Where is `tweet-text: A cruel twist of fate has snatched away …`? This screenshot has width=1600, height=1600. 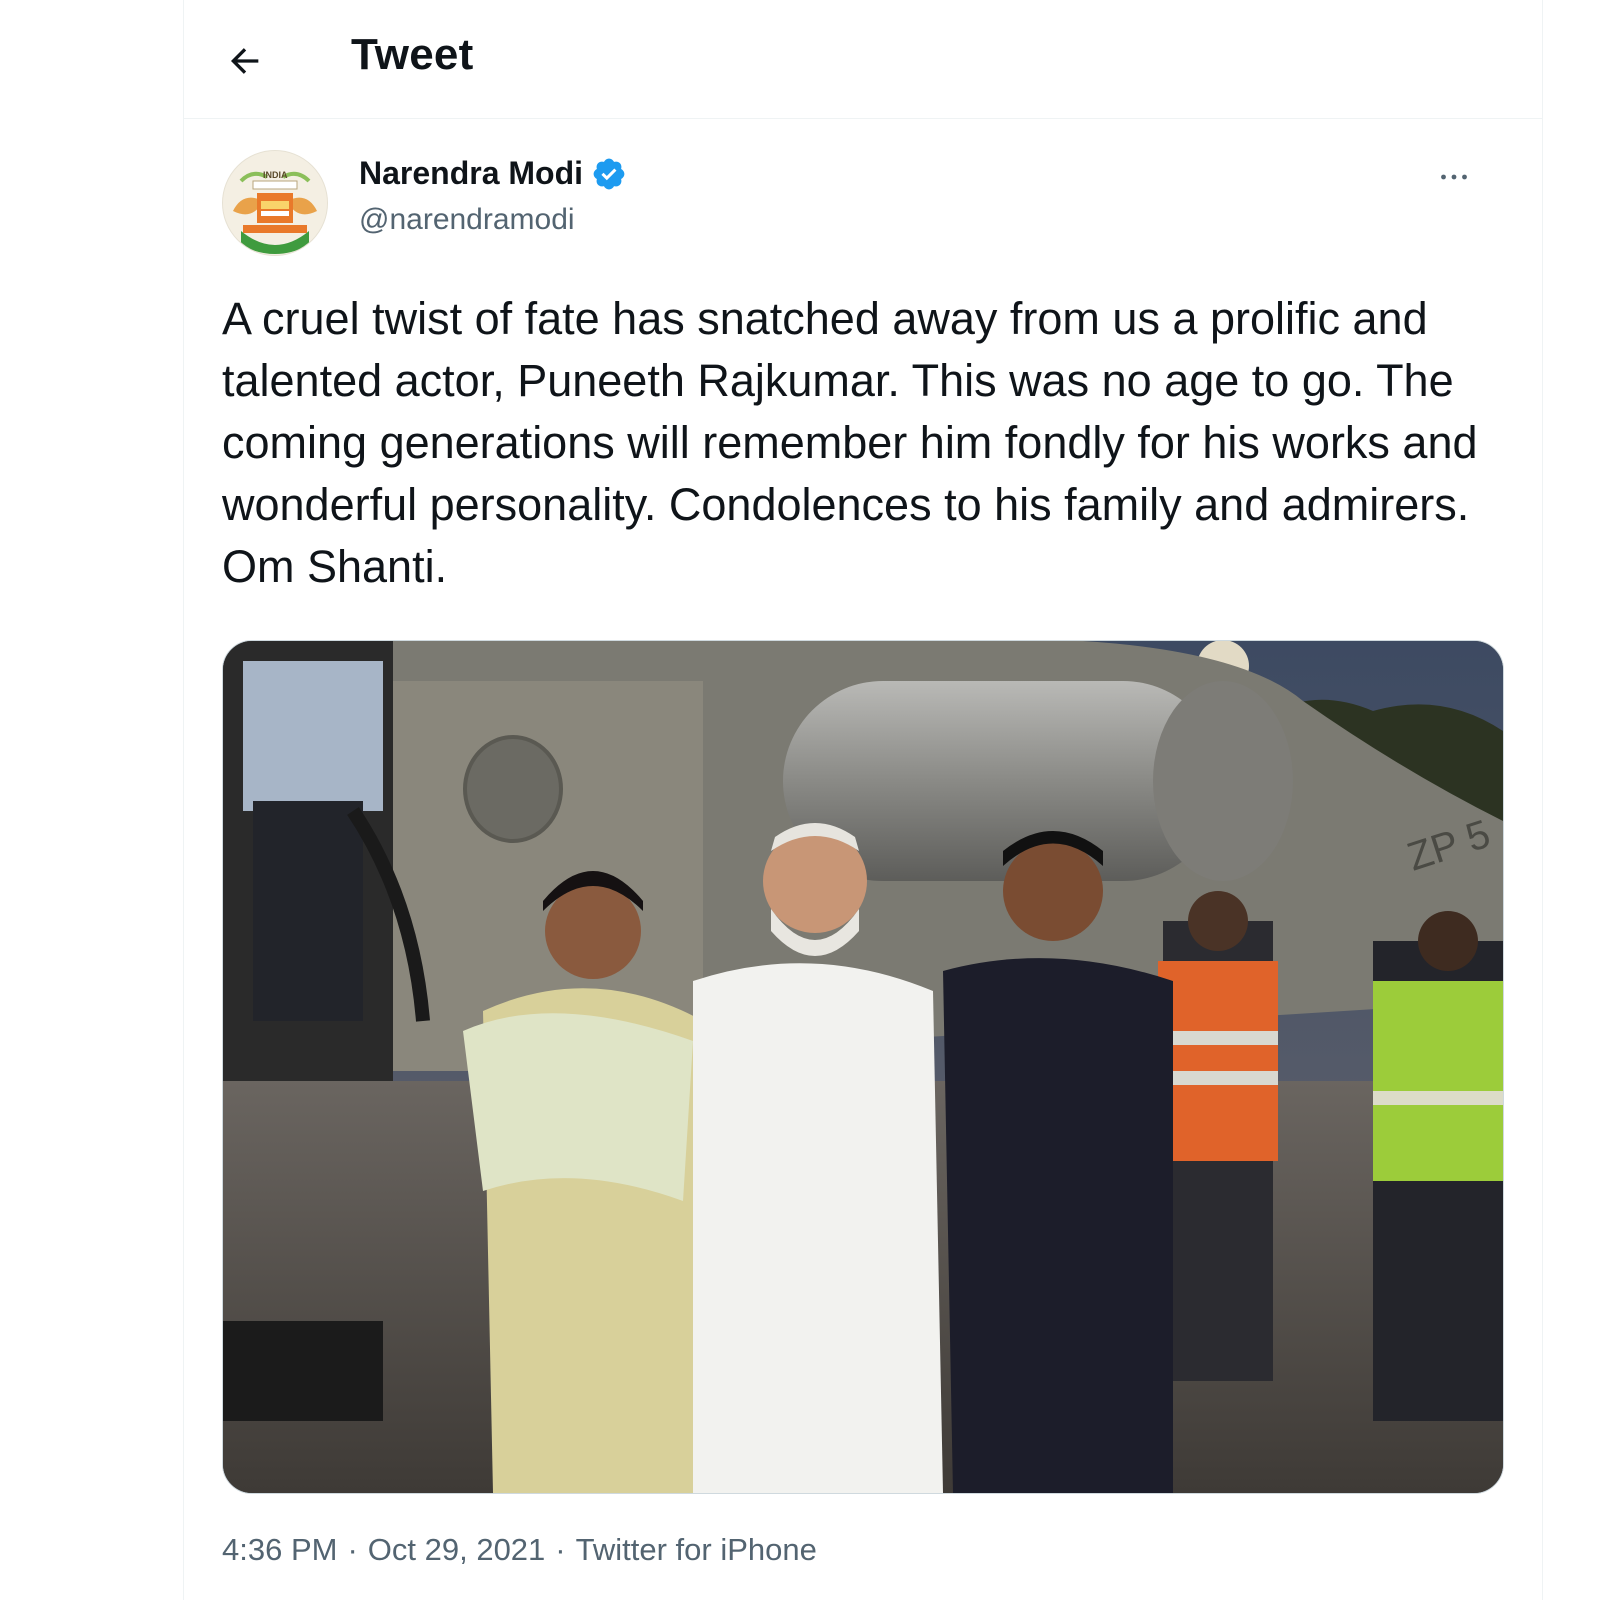
tweet-text: A cruel twist of fate has snatched away … is located at coordinates (850, 442).